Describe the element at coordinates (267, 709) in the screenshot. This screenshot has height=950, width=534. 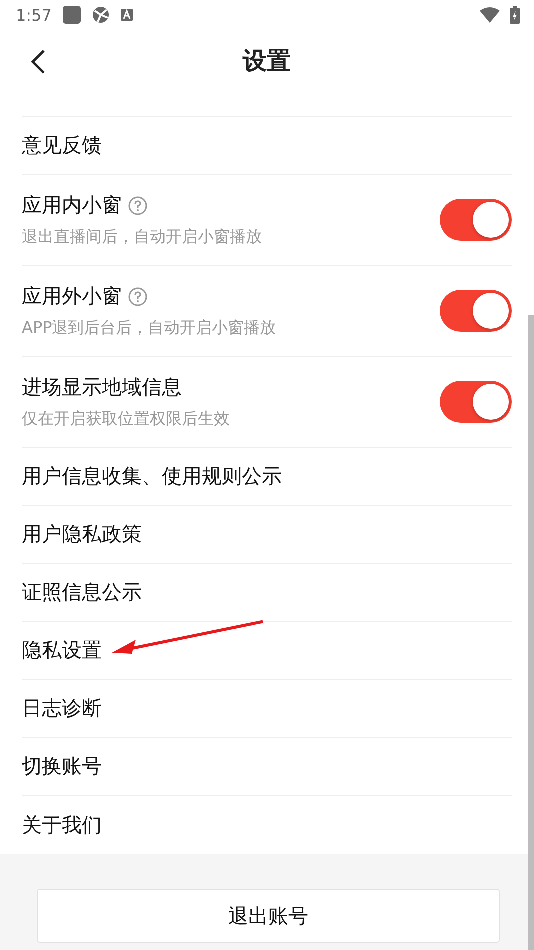
I see `settings-row: 日志诊断` at that location.